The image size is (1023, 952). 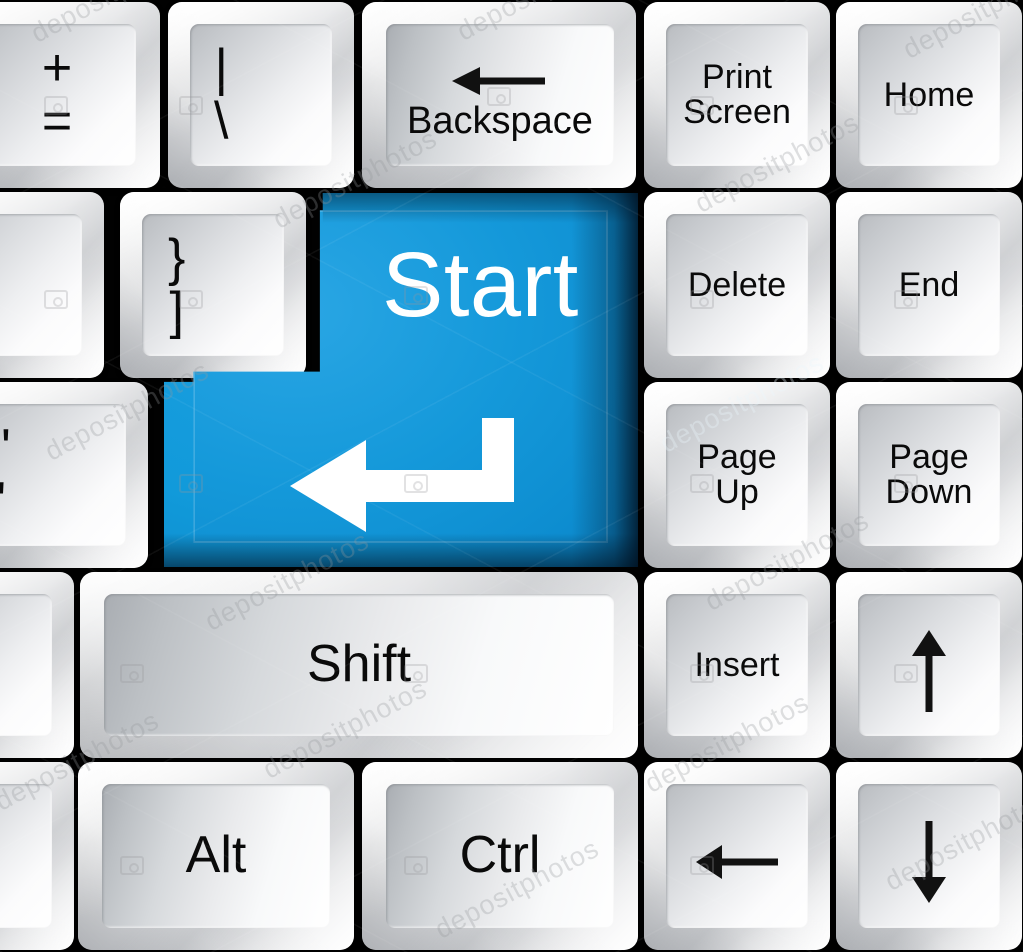 I want to click on shift-key: Shift, so click(x=359, y=665).